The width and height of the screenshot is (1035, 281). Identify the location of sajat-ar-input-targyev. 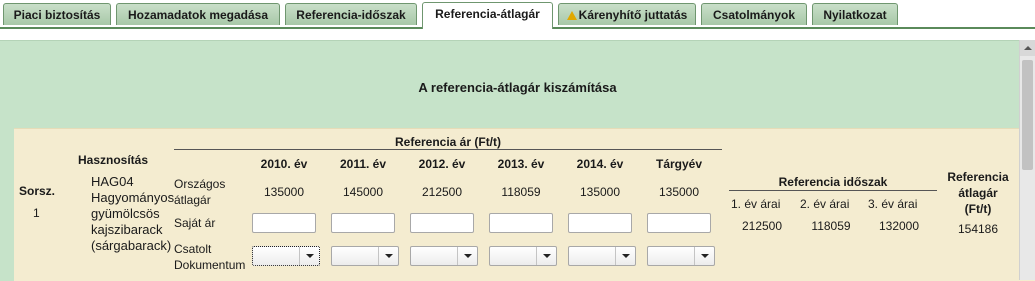
(679, 223).